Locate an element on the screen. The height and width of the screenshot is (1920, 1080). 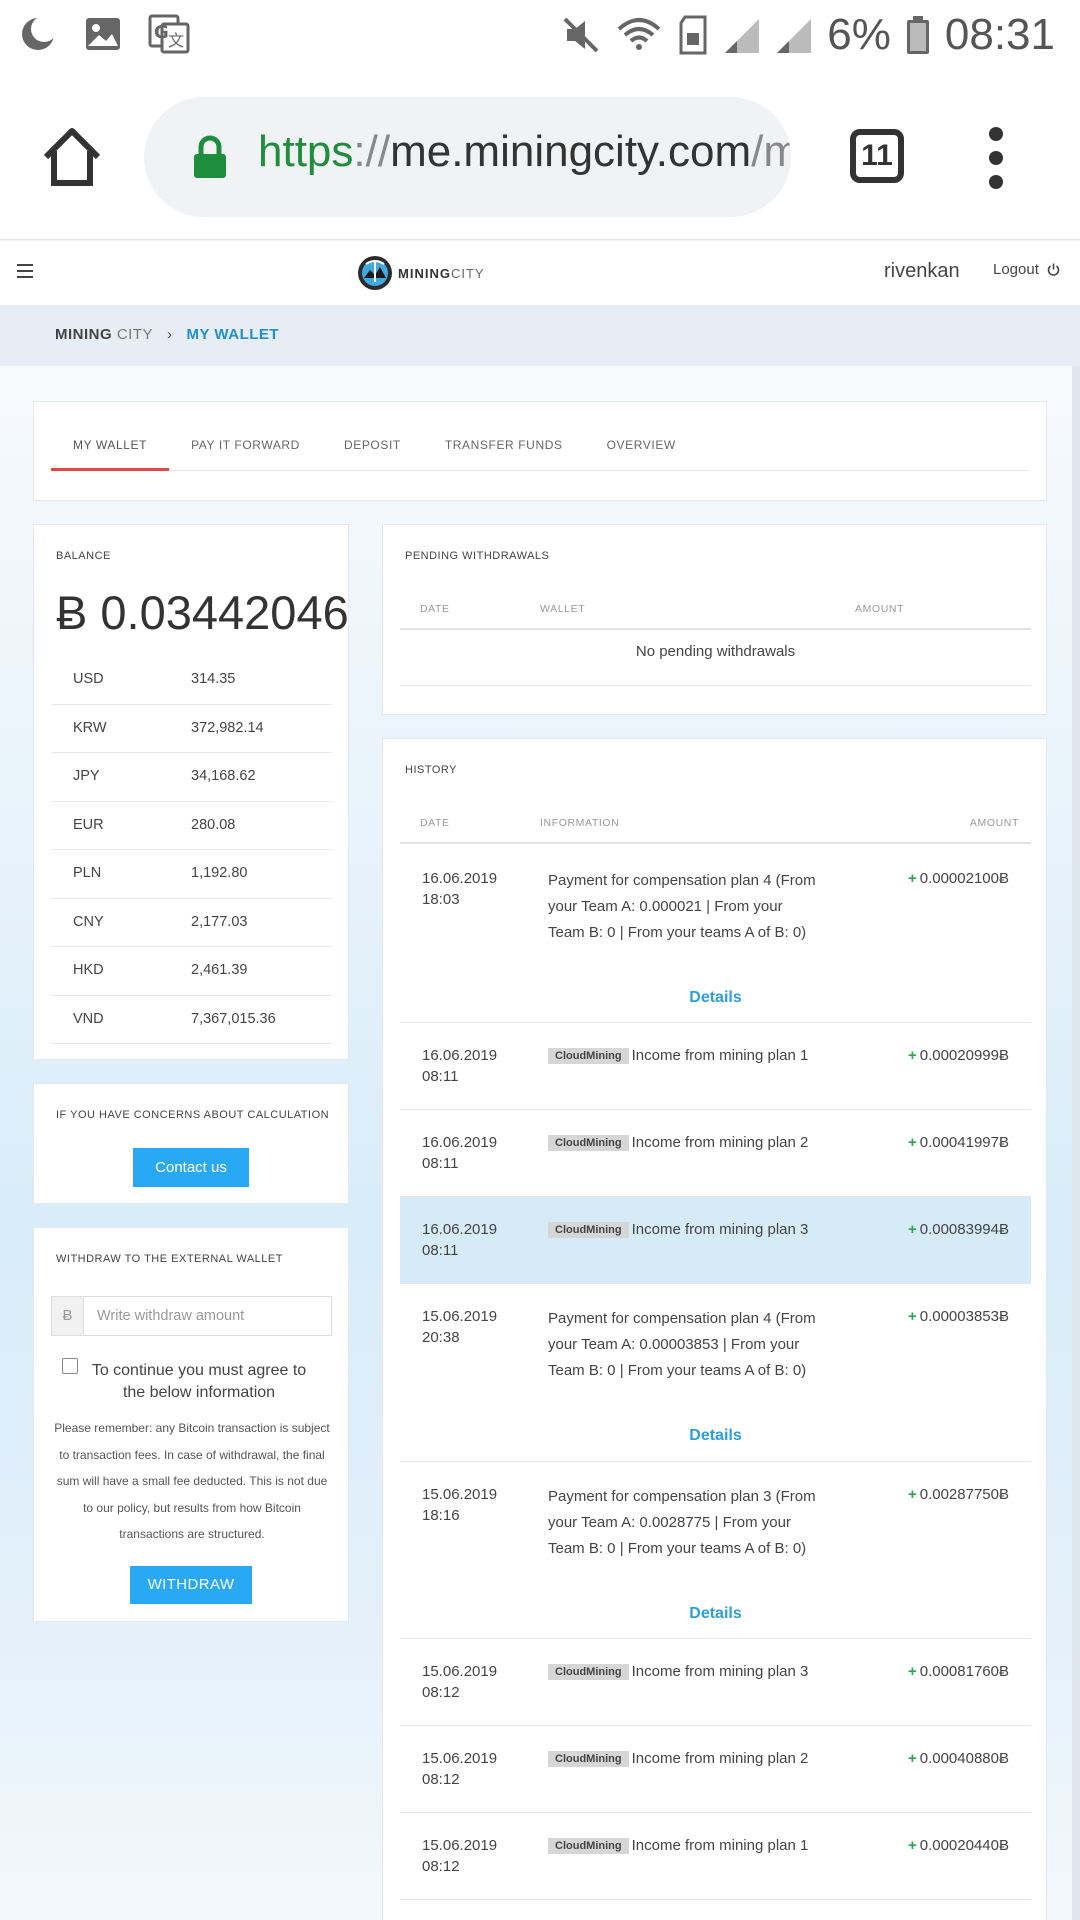
row-amount-value: 0.00020440Ƀ is located at coordinates (964, 1845).